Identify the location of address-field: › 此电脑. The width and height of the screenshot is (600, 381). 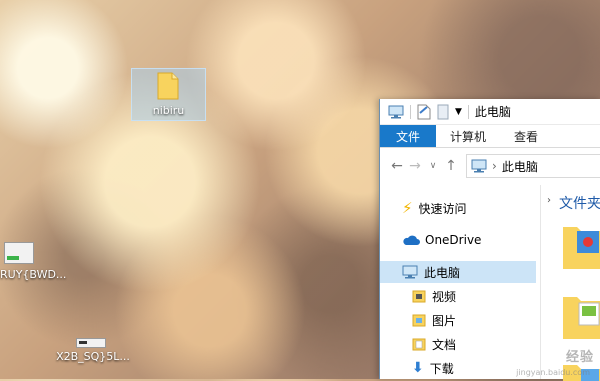
(533, 166).